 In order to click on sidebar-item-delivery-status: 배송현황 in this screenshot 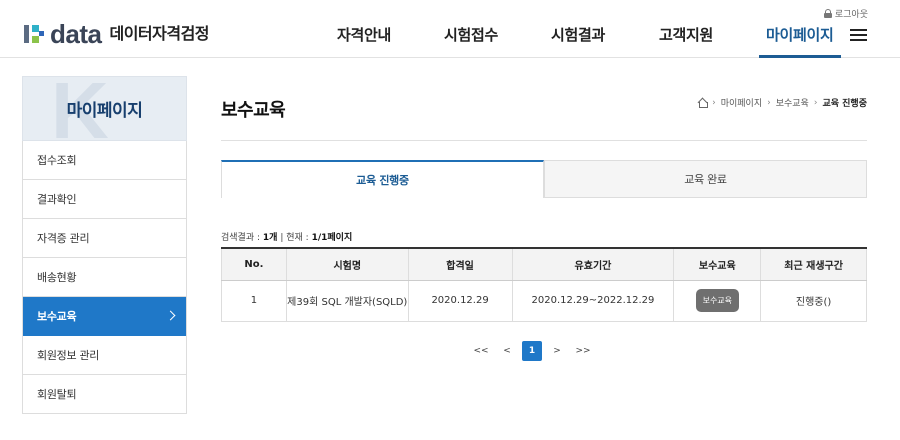, I will do `click(104, 277)`.